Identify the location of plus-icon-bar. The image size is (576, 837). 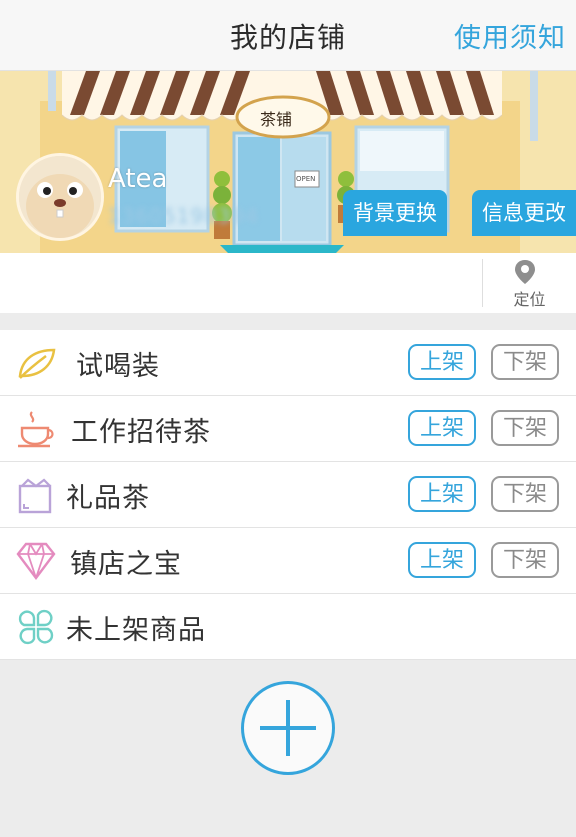
(288, 728).